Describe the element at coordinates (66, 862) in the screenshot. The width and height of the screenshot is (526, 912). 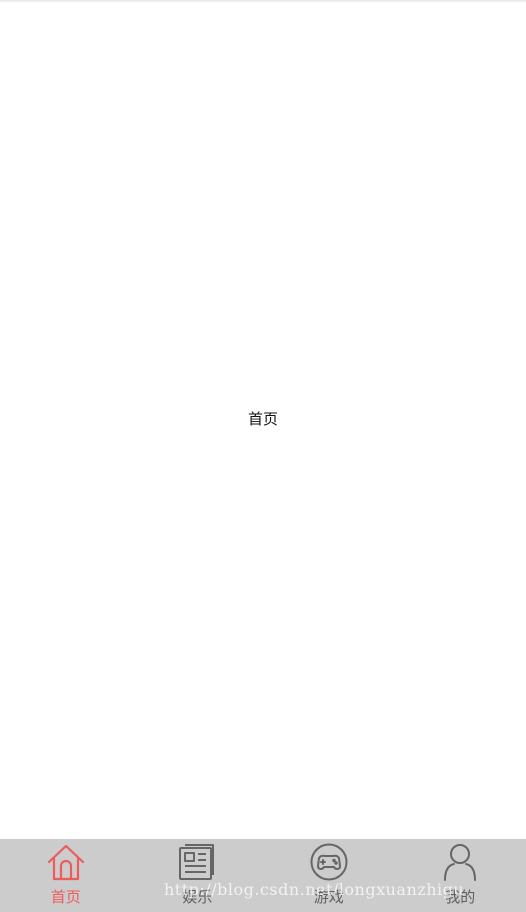
I see `home-icon` at that location.